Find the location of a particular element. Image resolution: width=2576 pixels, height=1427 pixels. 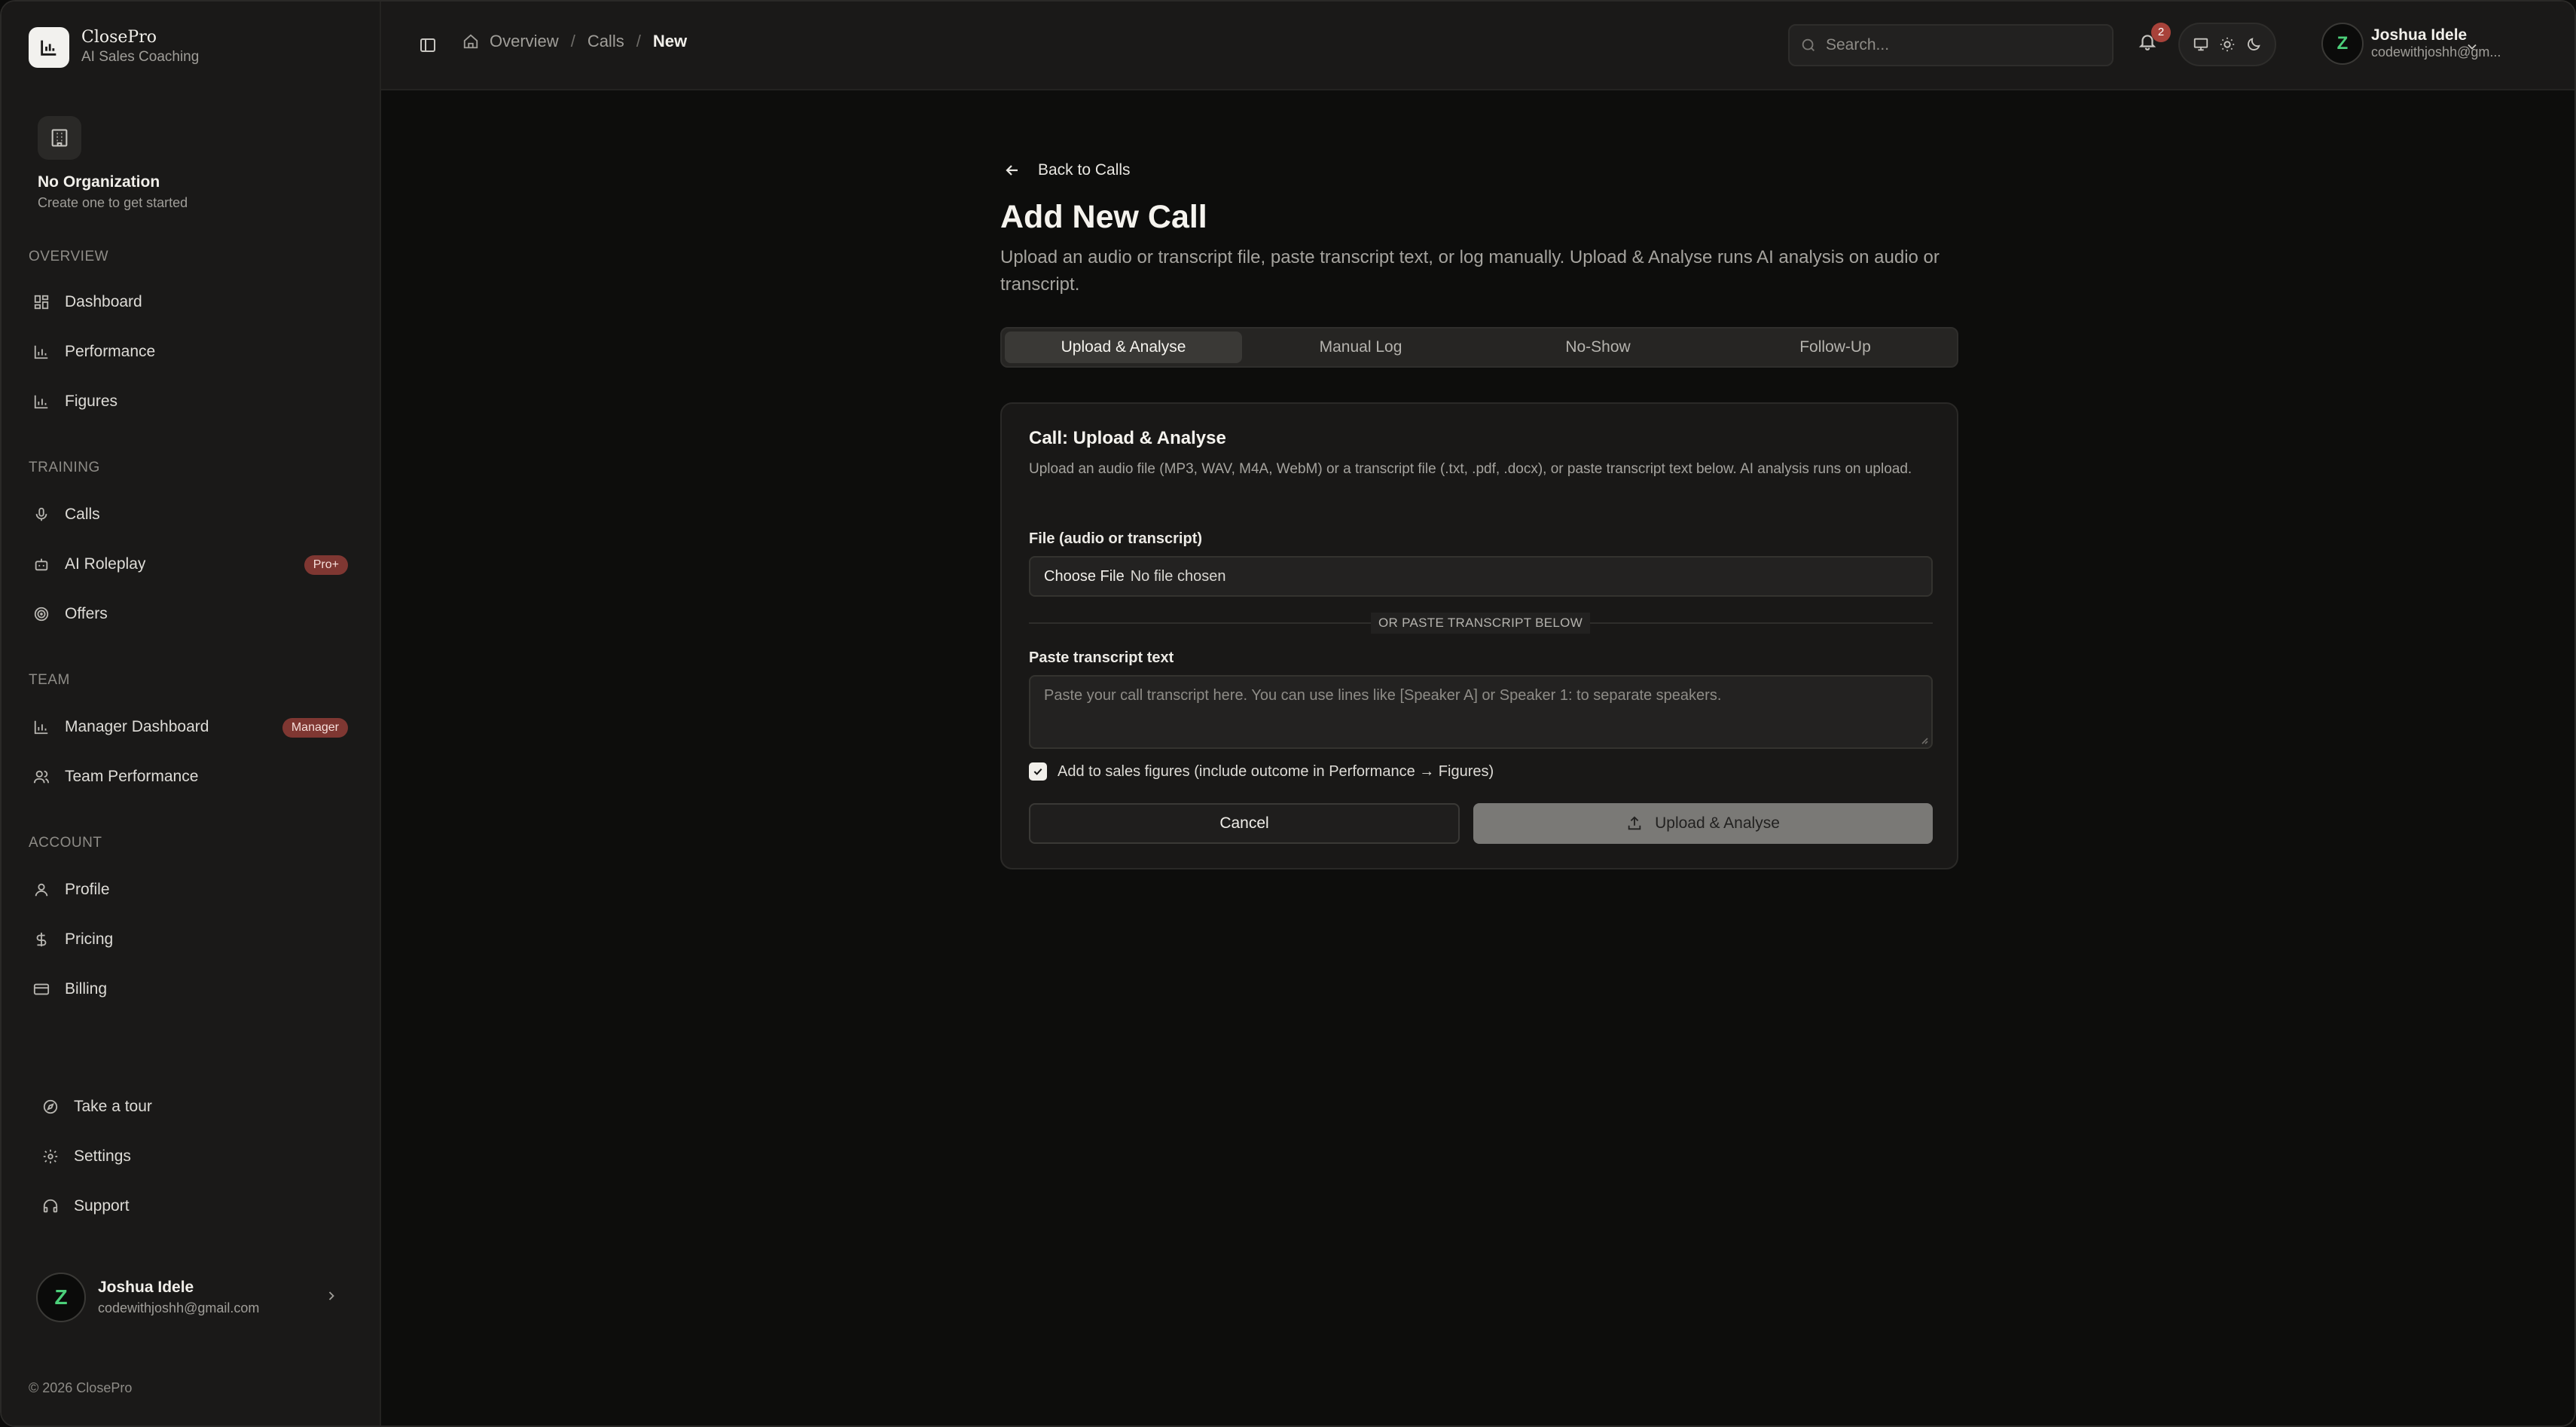

upload-label: Upload & Analyse is located at coordinates (1718, 823).